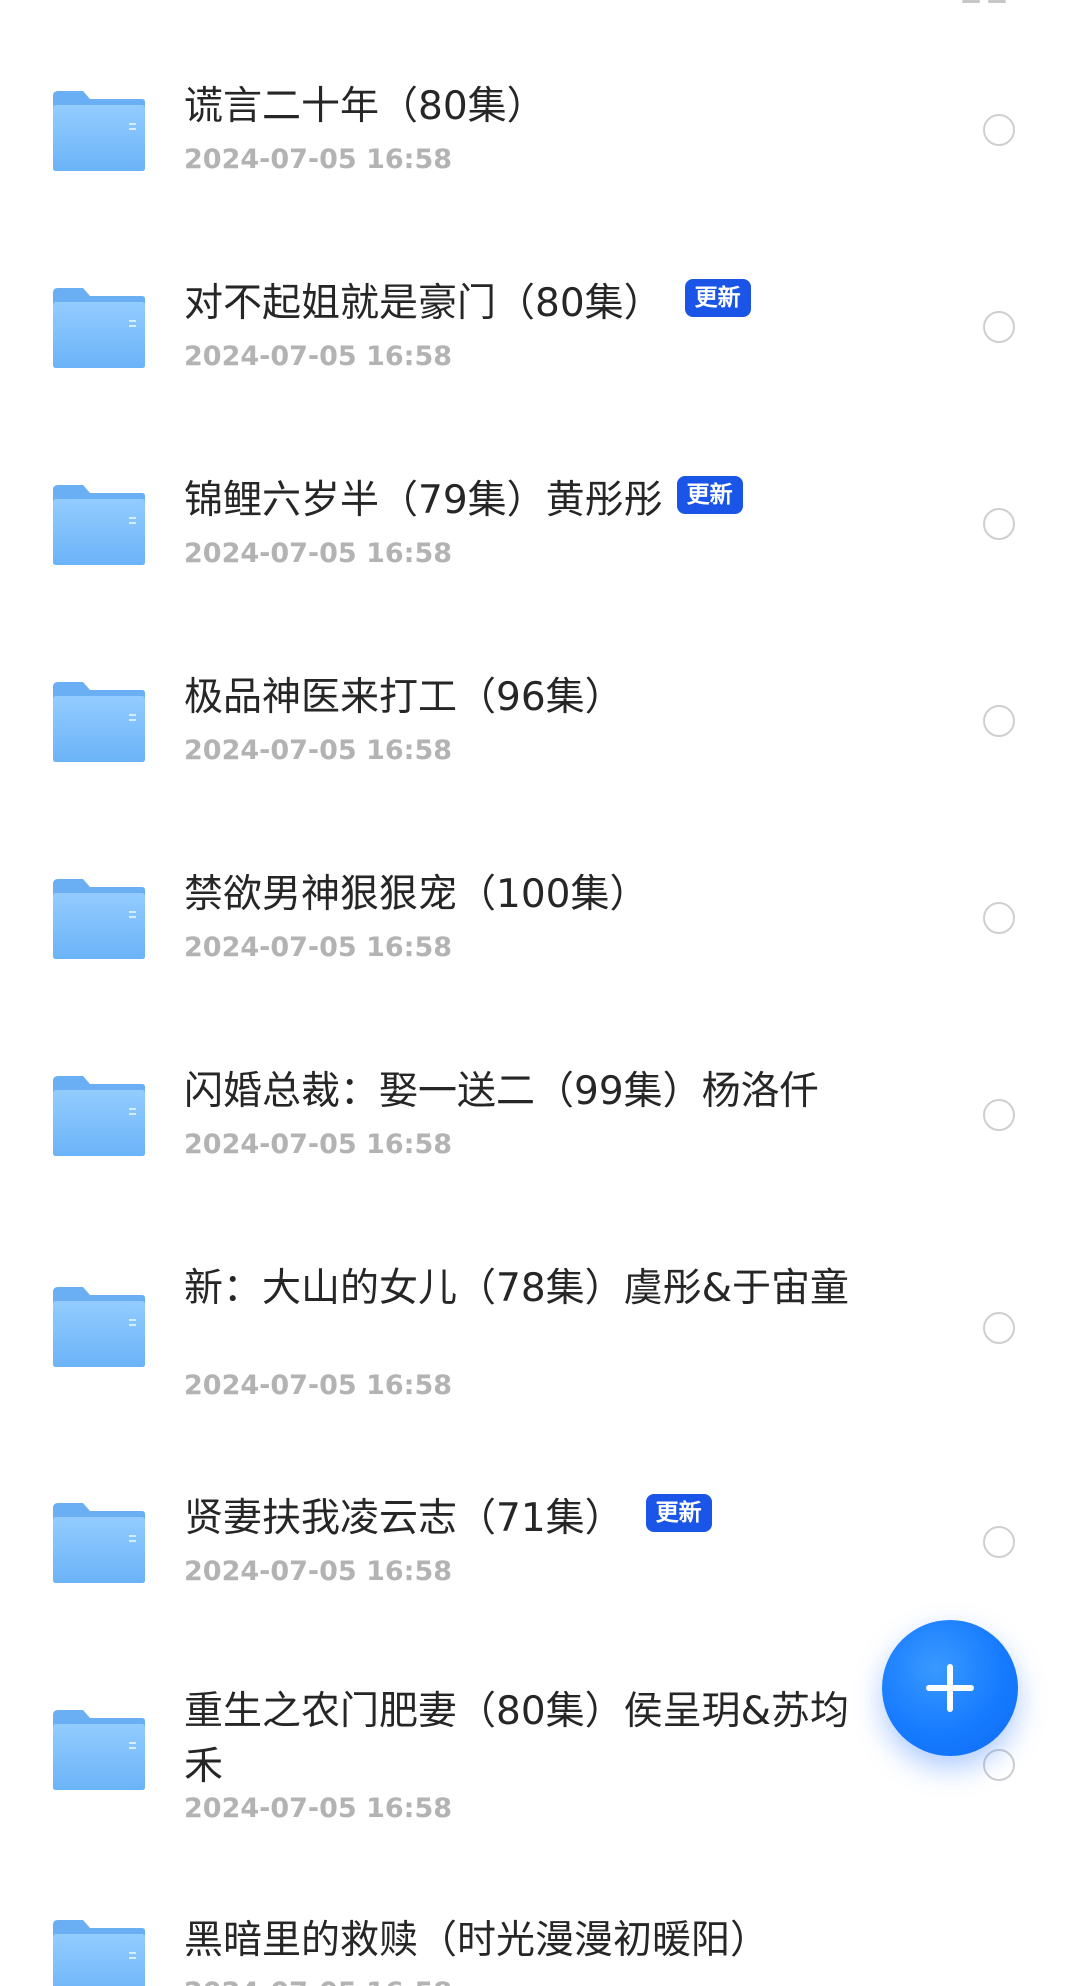 This screenshot has width=1080, height=1986. I want to click on item-title: 重生之农门肥妻（80集）侯呈玥&苏均禾, so click(519, 1738).